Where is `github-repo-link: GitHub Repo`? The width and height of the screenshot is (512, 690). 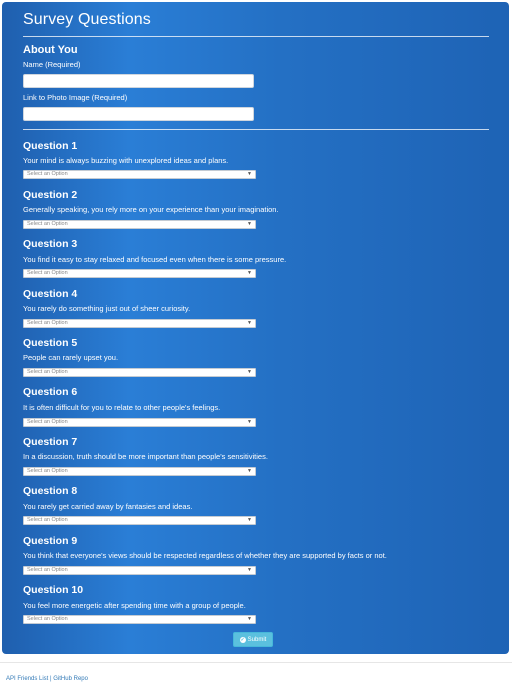
github-repo-link: GitHub Repo is located at coordinates (70, 679).